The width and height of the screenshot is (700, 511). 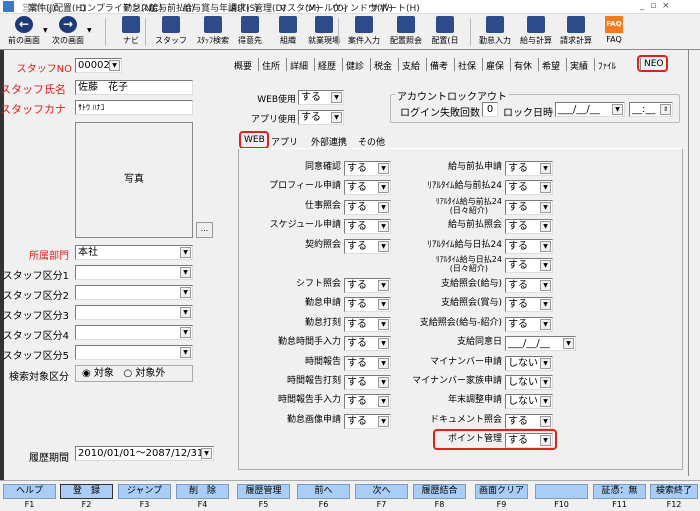 What do you see at coordinates (490, 109) in the screenshot?
I see `login-fail-count: 0` at bounding box center [490, 109].